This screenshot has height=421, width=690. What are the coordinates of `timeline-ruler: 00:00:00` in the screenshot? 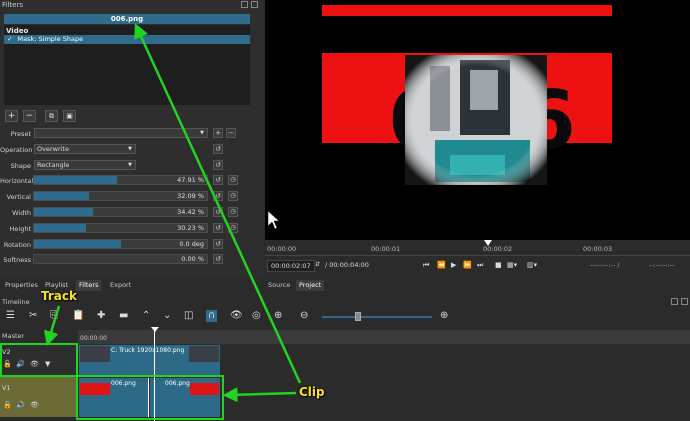 It's located at (384, 337).